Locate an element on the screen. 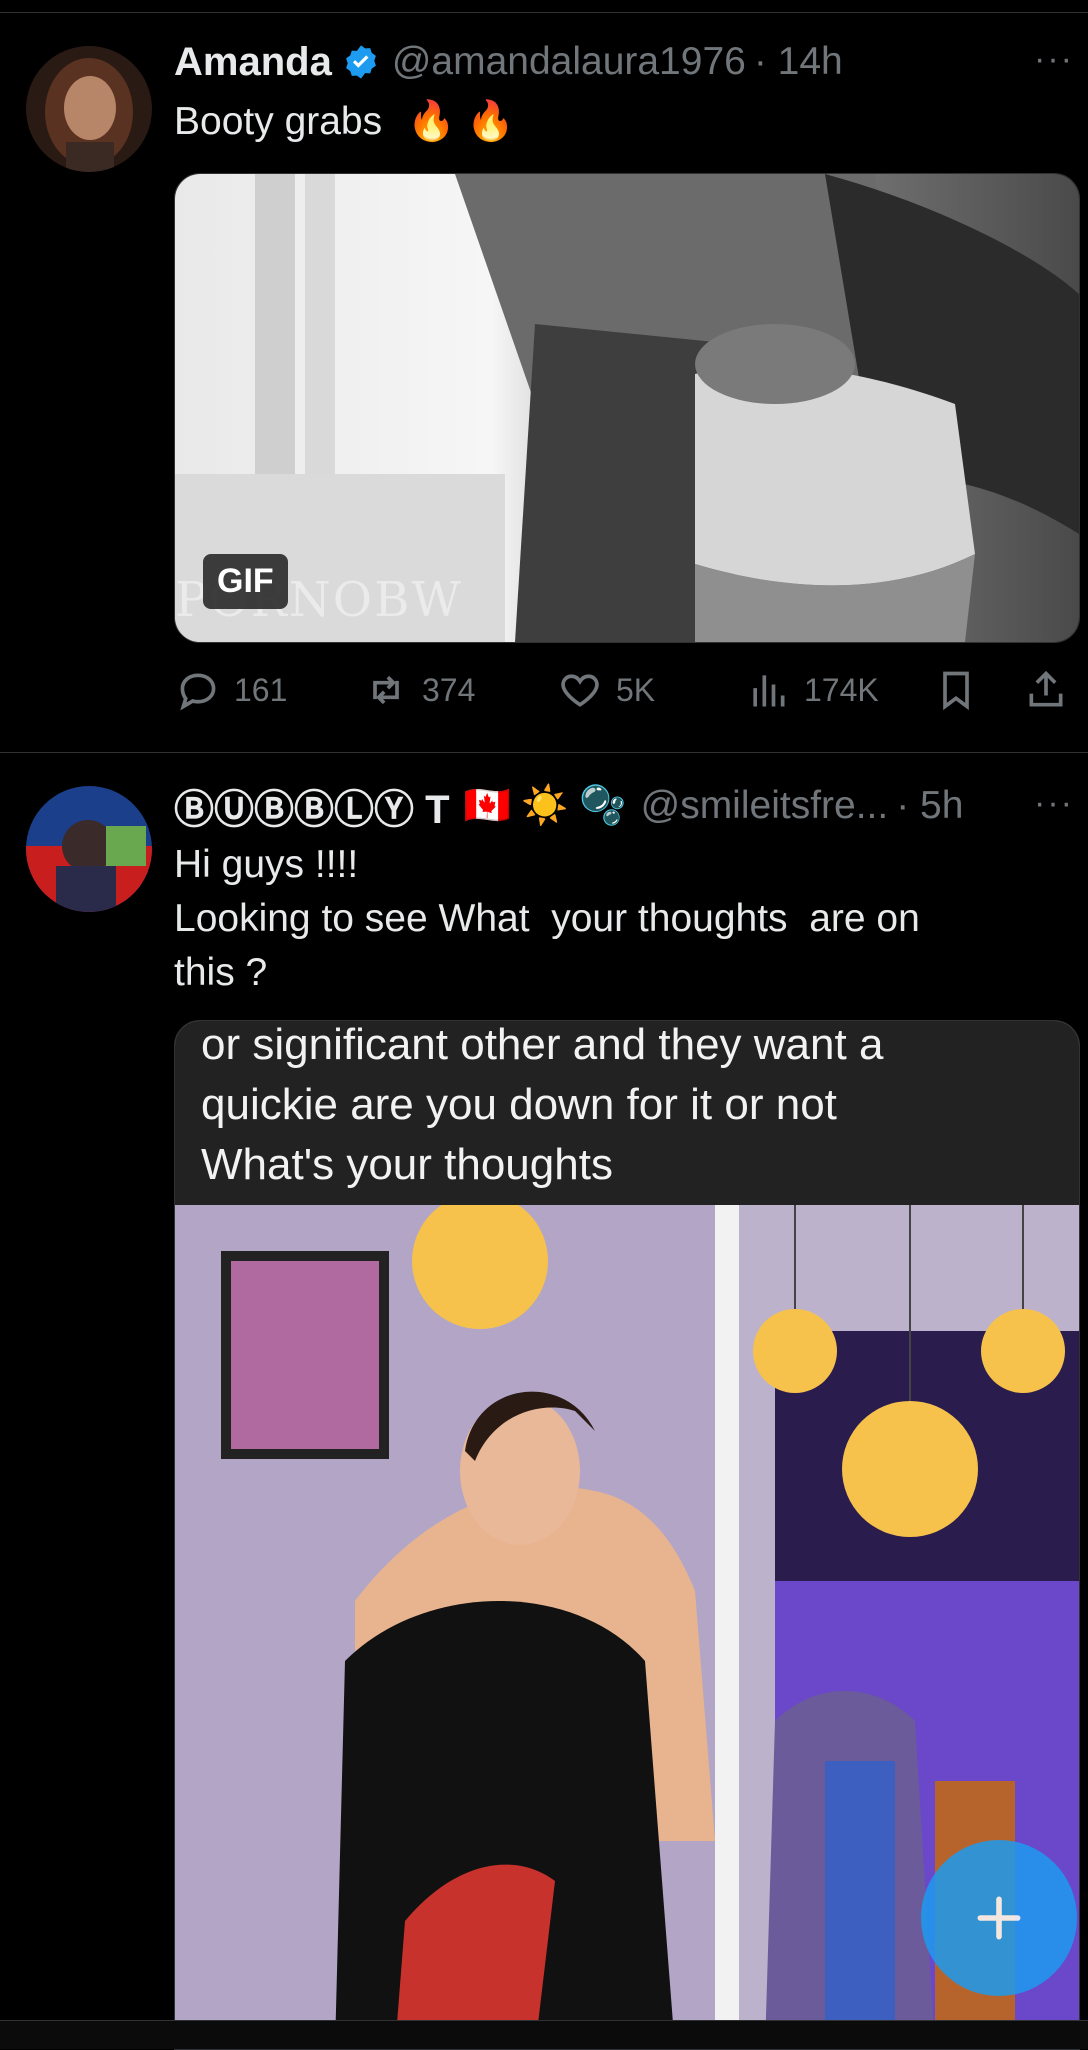  fire-emoji: 🔥 🔥 is located at coordinates (460, 121).